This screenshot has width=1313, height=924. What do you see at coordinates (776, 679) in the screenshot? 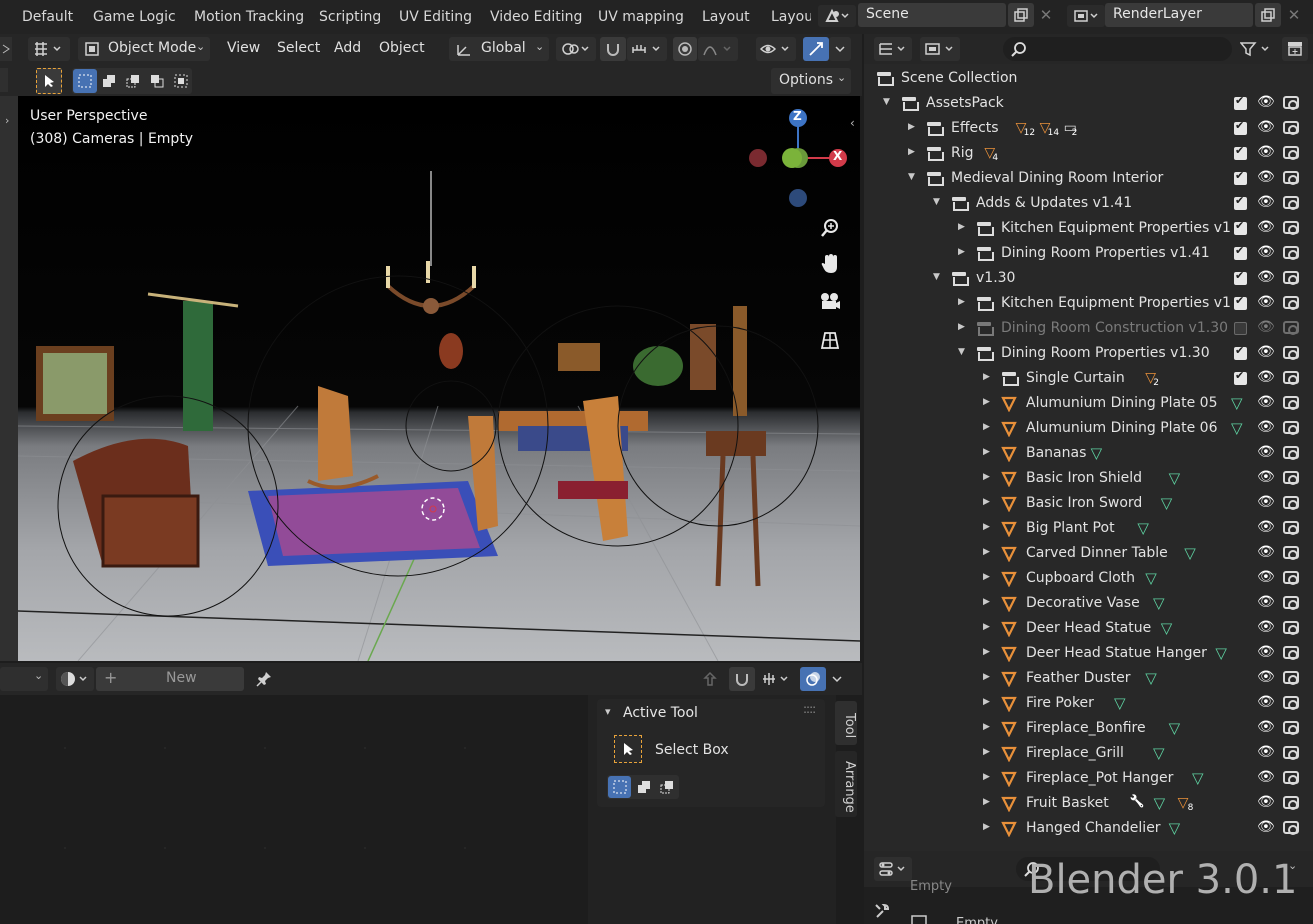
I see `snap-element-icon` at bounding box center [776, 679].